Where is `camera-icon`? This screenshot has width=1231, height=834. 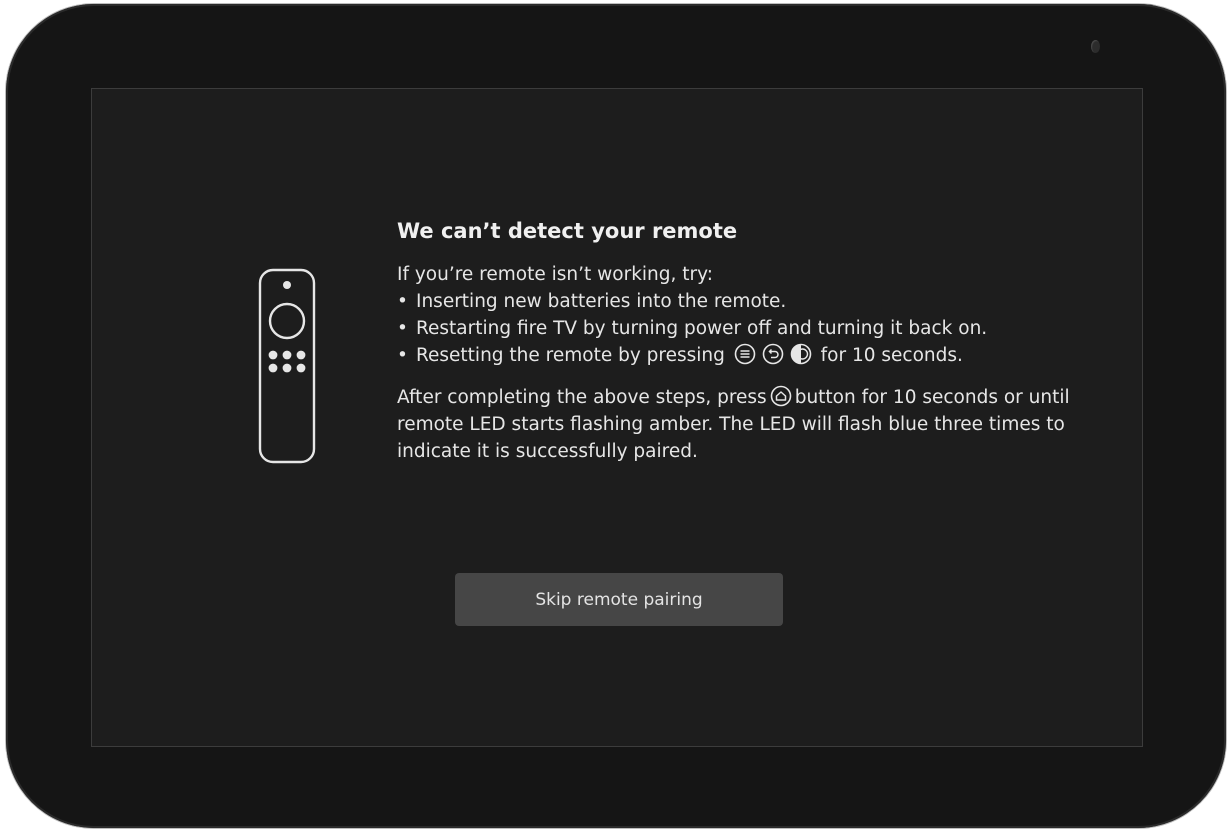 camera-icon is located at coordinates (1095, 46).